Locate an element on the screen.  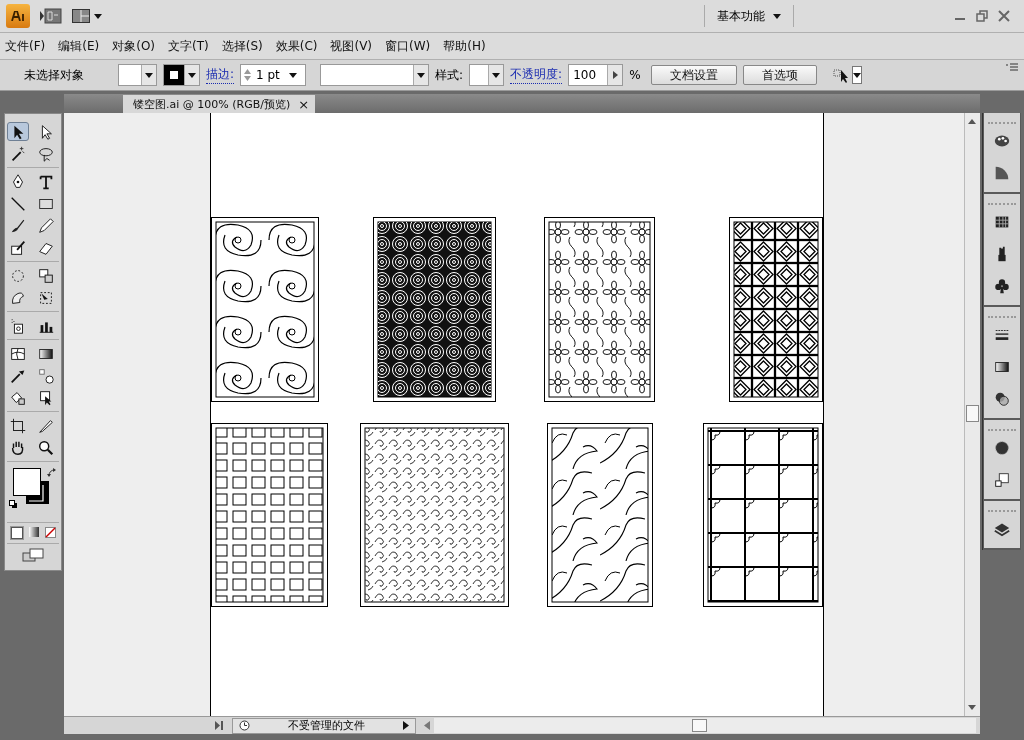
menu-item: 编辑(E) is located at coordinates (79, 46).